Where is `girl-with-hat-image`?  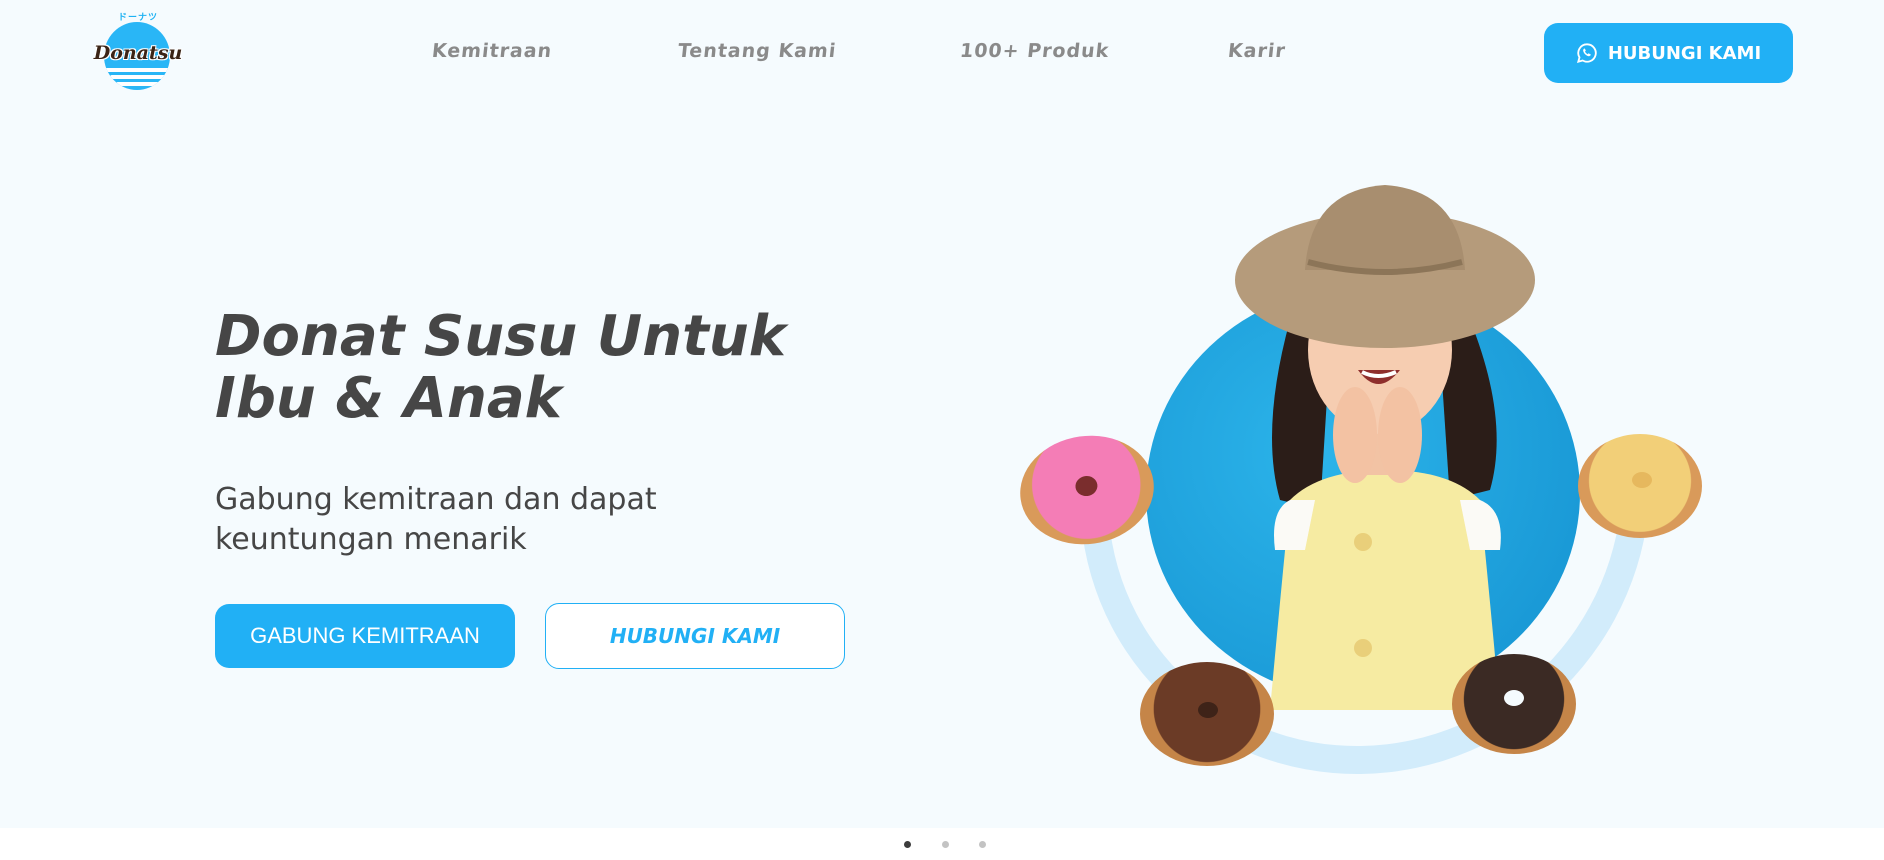
girl-with-hat-image is located at coordinates (1385, 447).